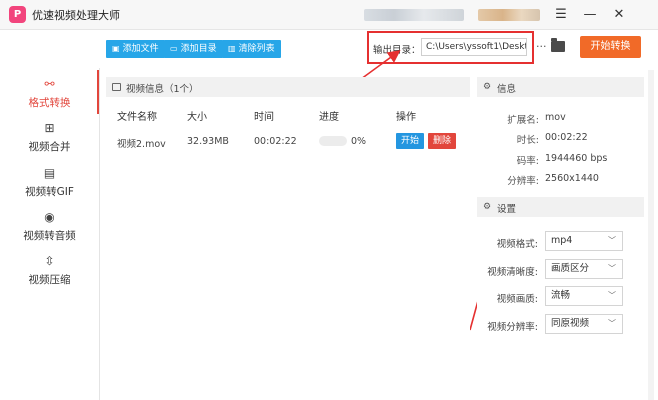 Image resolution: width=658 pixels, height=400 pixels. What do you see at coordinates (555, 117) in the screenshot?
I see `info-ext-value: mov` at bounding box center [555, 117].